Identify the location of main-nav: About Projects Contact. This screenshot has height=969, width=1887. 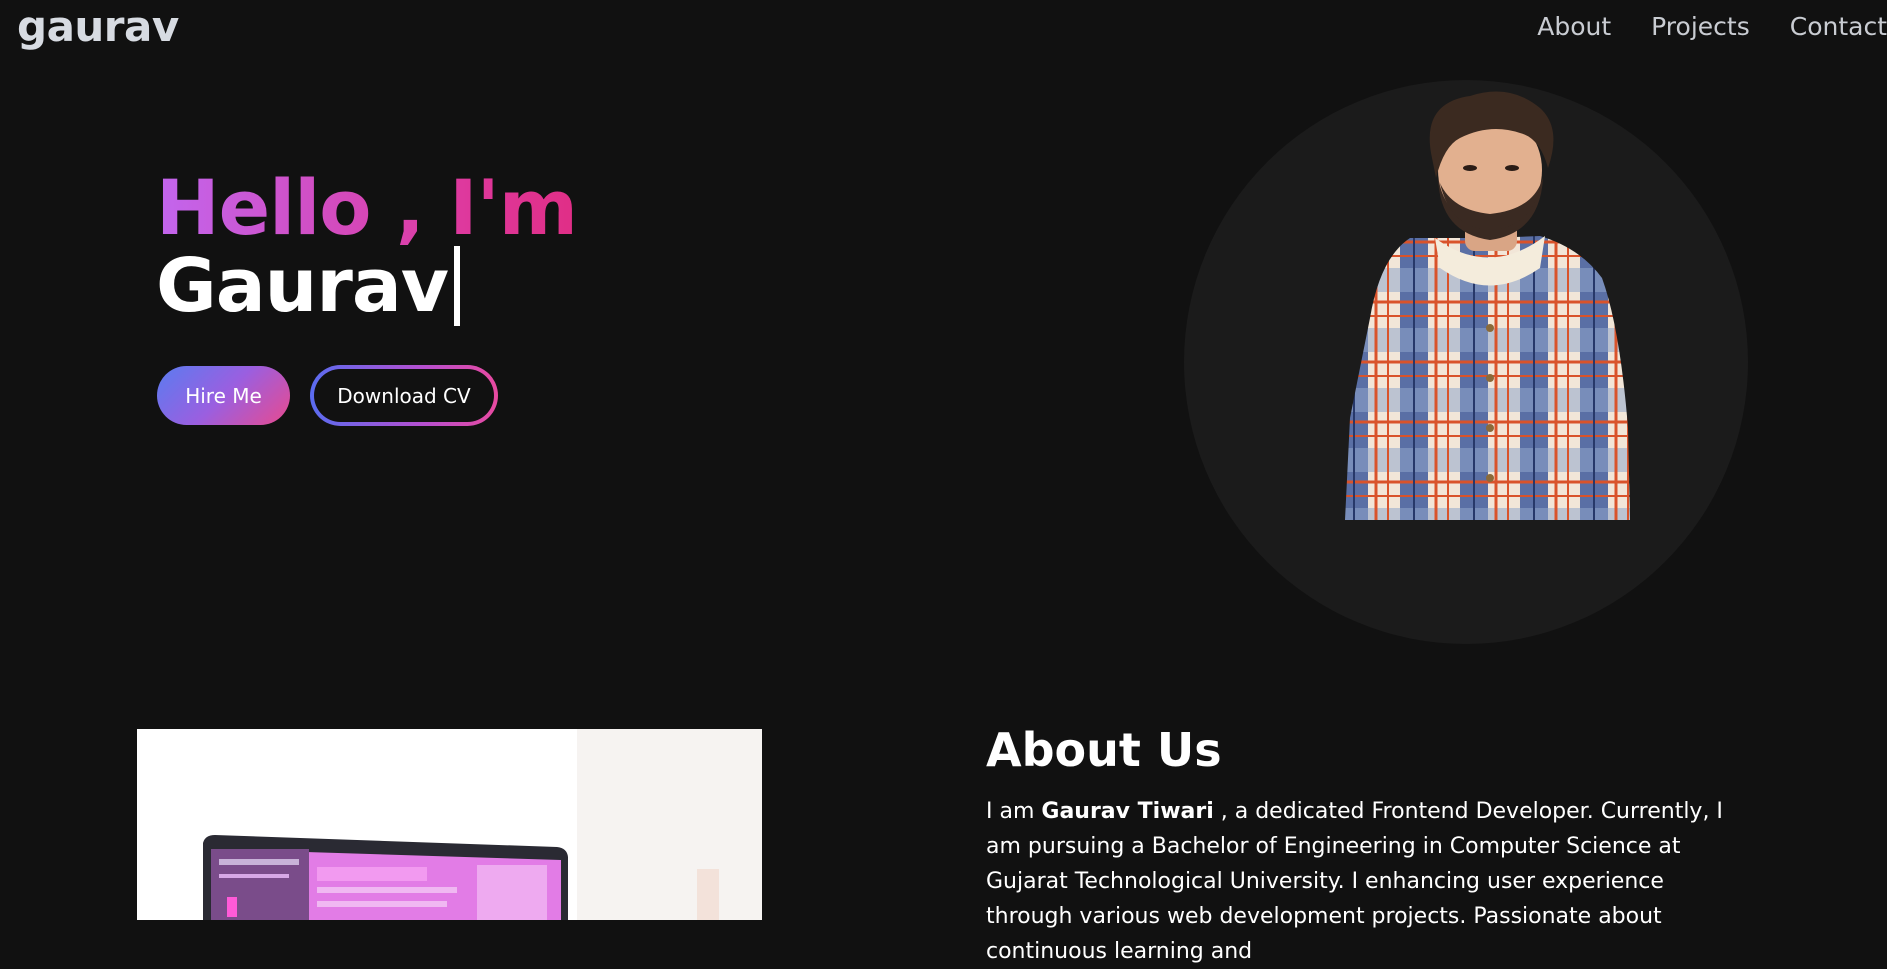
(1692, 27).